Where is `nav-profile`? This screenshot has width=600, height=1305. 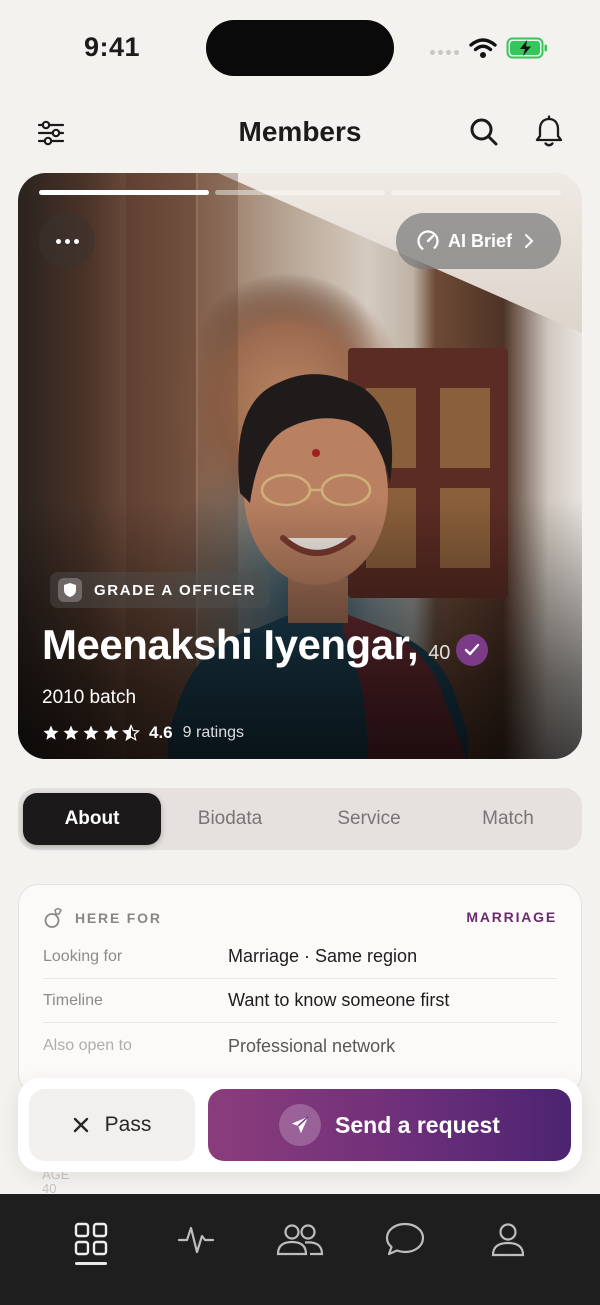 nav-profile is located at coordinates (508, 1239).